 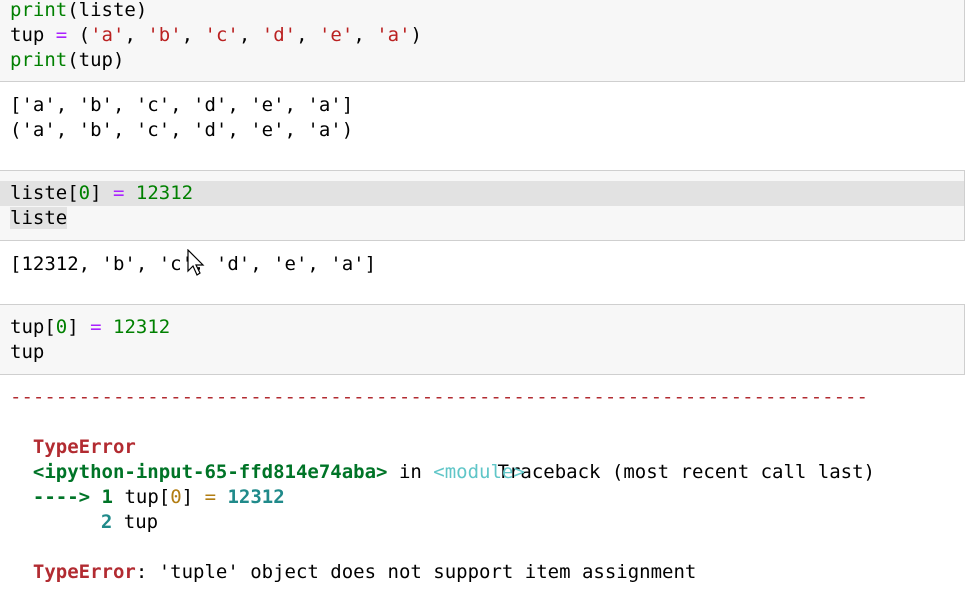 I want to click on code-line: print(tup), so click(x=67, y=60).